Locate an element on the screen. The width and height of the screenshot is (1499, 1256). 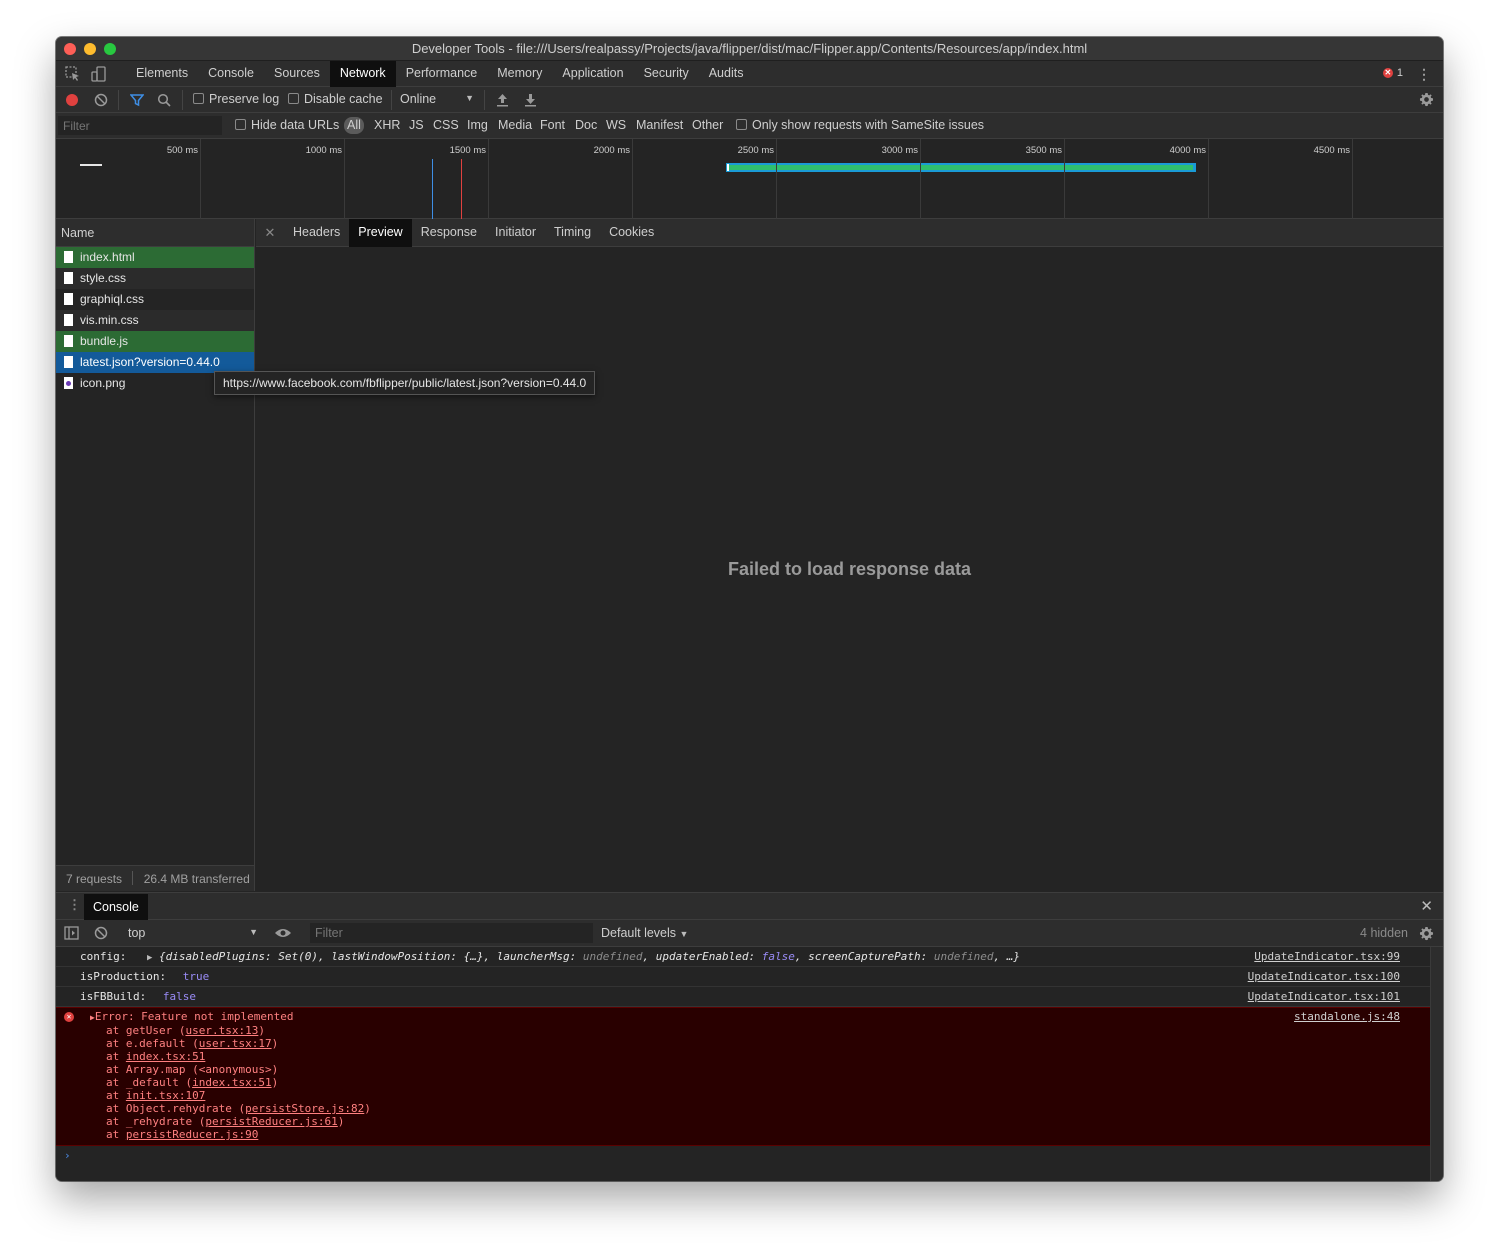
request-row: style.css is located at coordinates (155, 278).